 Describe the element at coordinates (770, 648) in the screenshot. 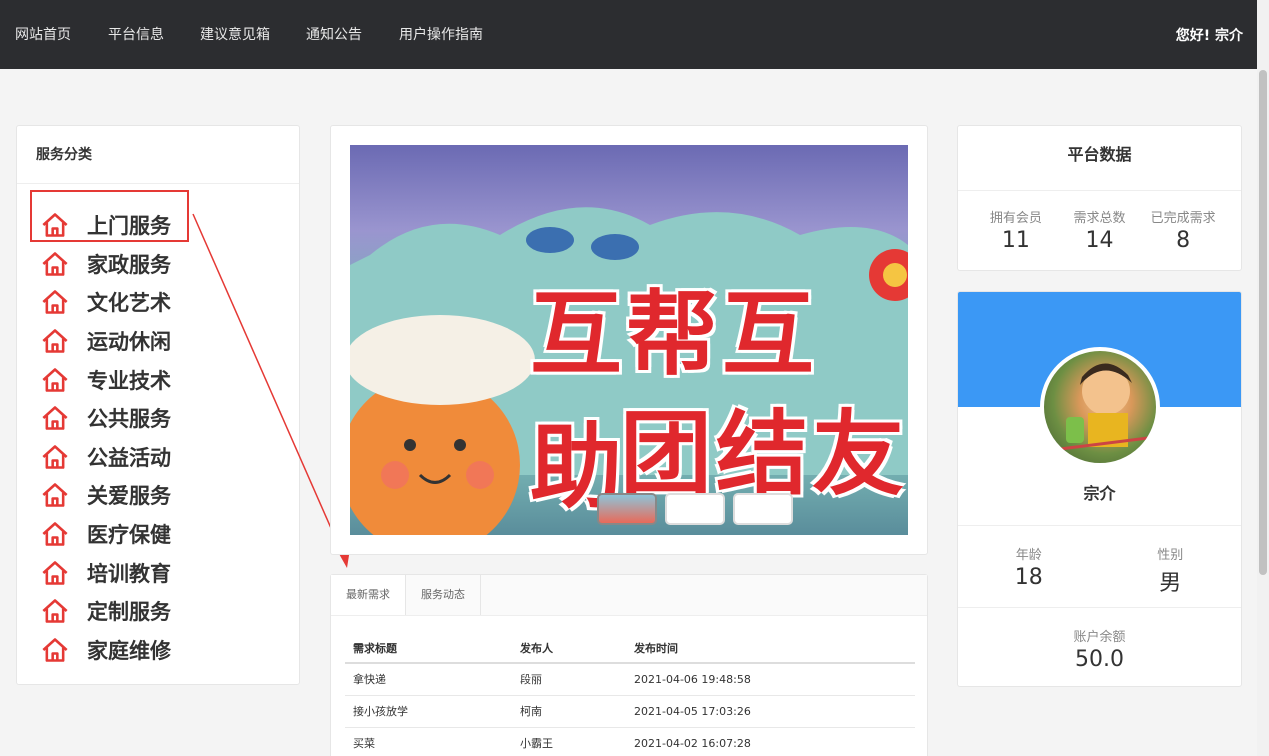

I see `col-time-header: 发布时间` at that location.